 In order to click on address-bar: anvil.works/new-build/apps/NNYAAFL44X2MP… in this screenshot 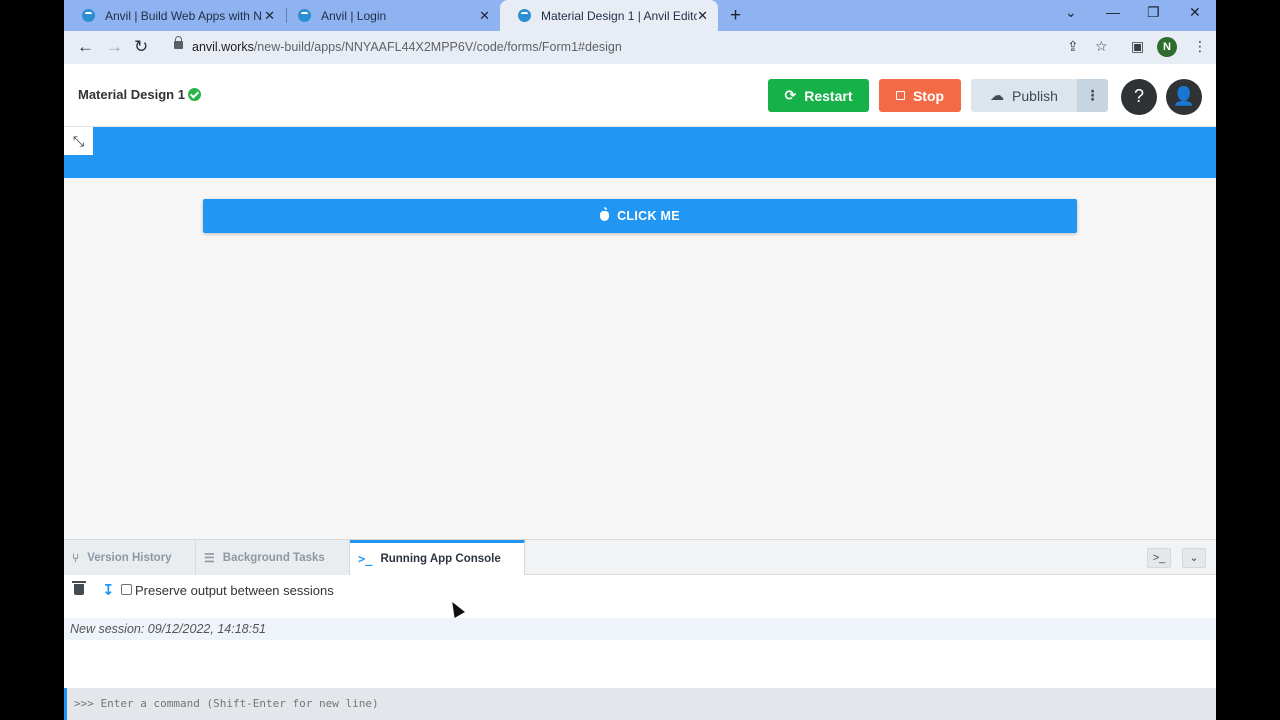, I will do `click(675, 47)`.